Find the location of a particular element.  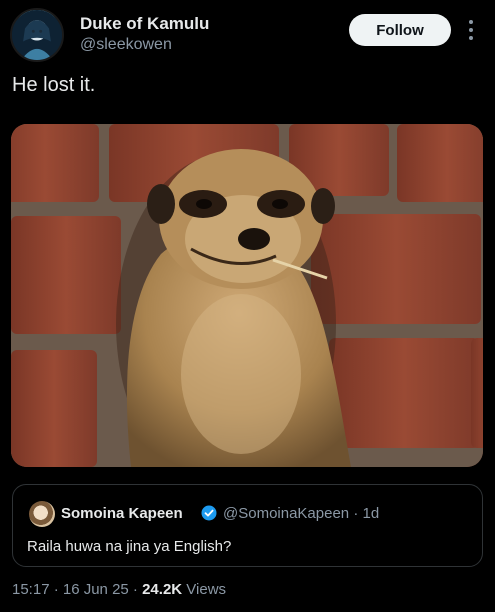

quoted-tweet-text: Raila huwa na jina ya English? is located at coordinates (129, 546).